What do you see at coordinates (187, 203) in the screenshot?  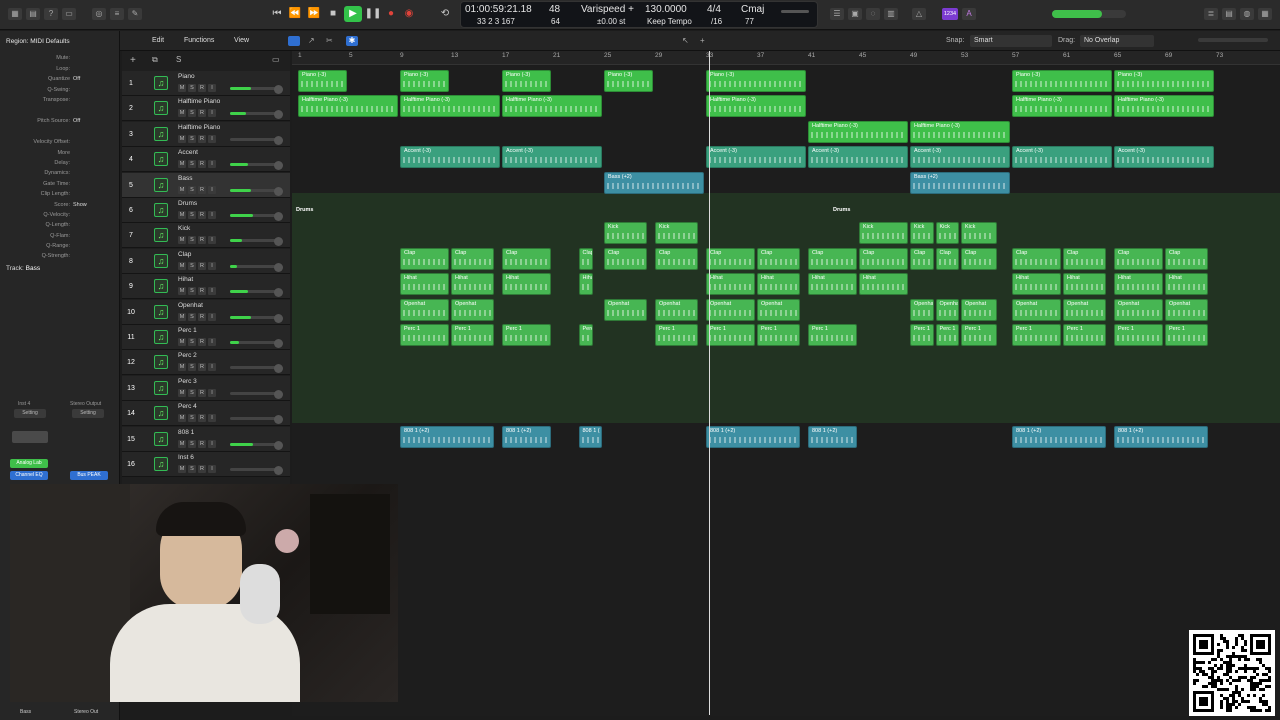 I see `track-name: Drums` at bounding box center [187, 203].